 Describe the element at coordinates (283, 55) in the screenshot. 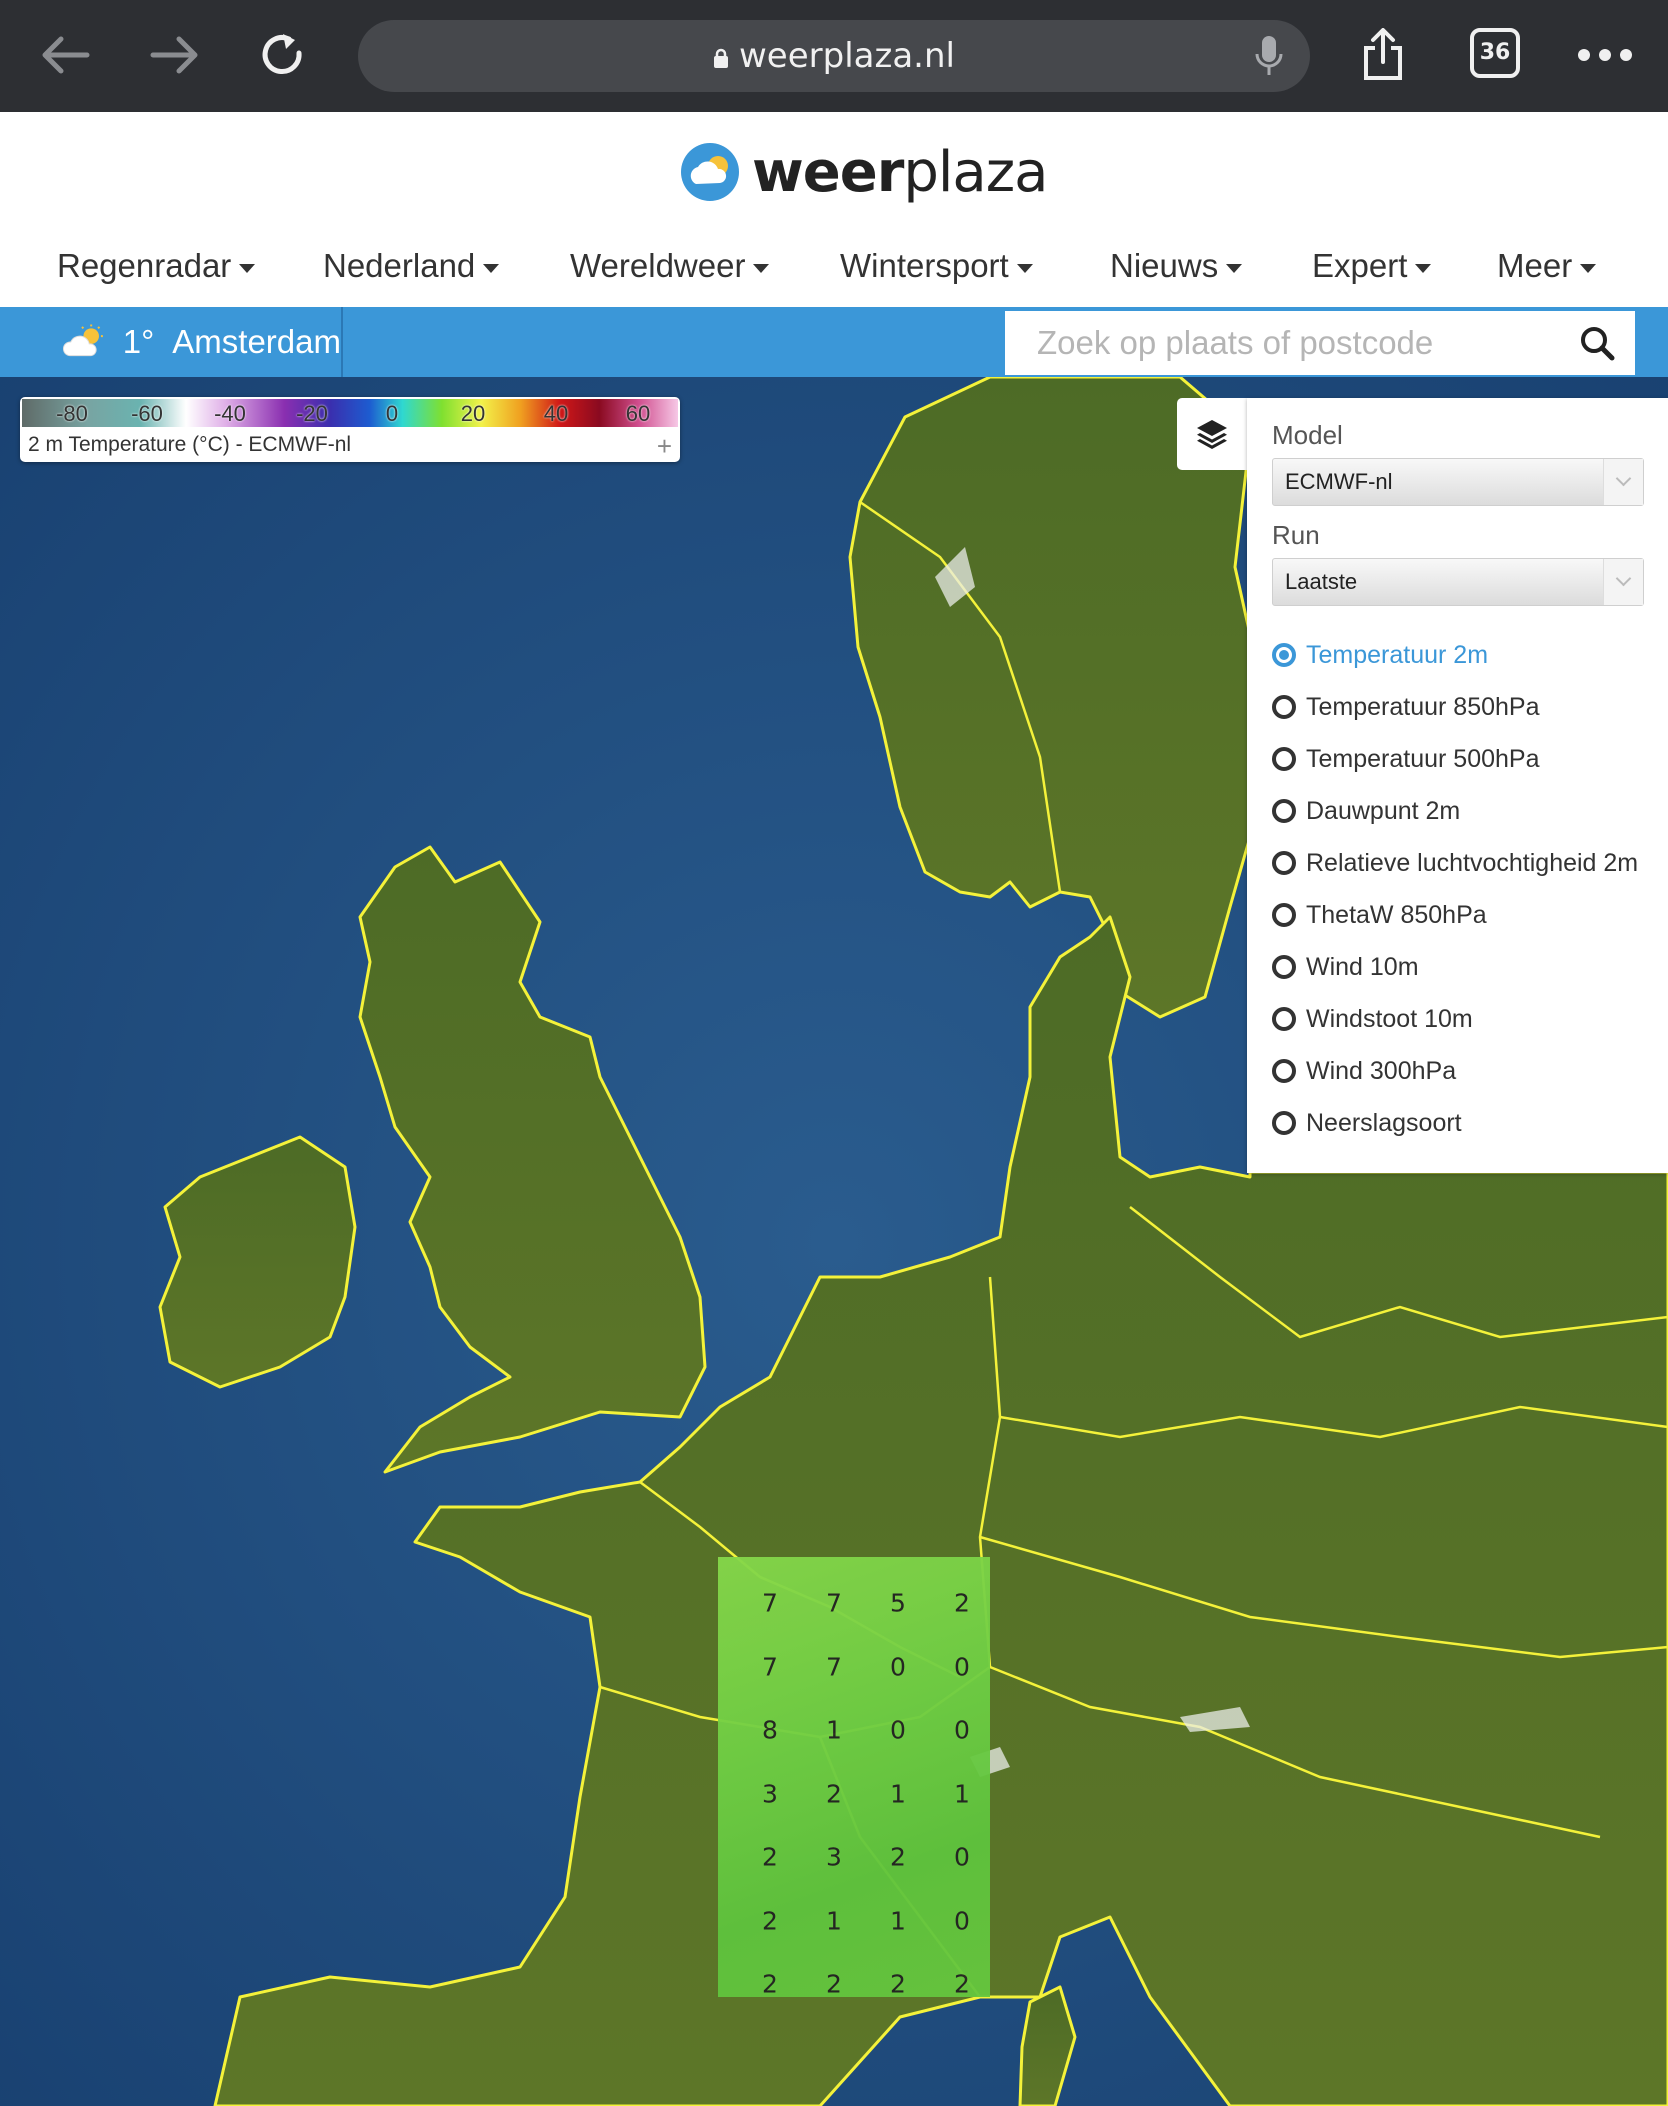

I see `reload-icon` at that location.